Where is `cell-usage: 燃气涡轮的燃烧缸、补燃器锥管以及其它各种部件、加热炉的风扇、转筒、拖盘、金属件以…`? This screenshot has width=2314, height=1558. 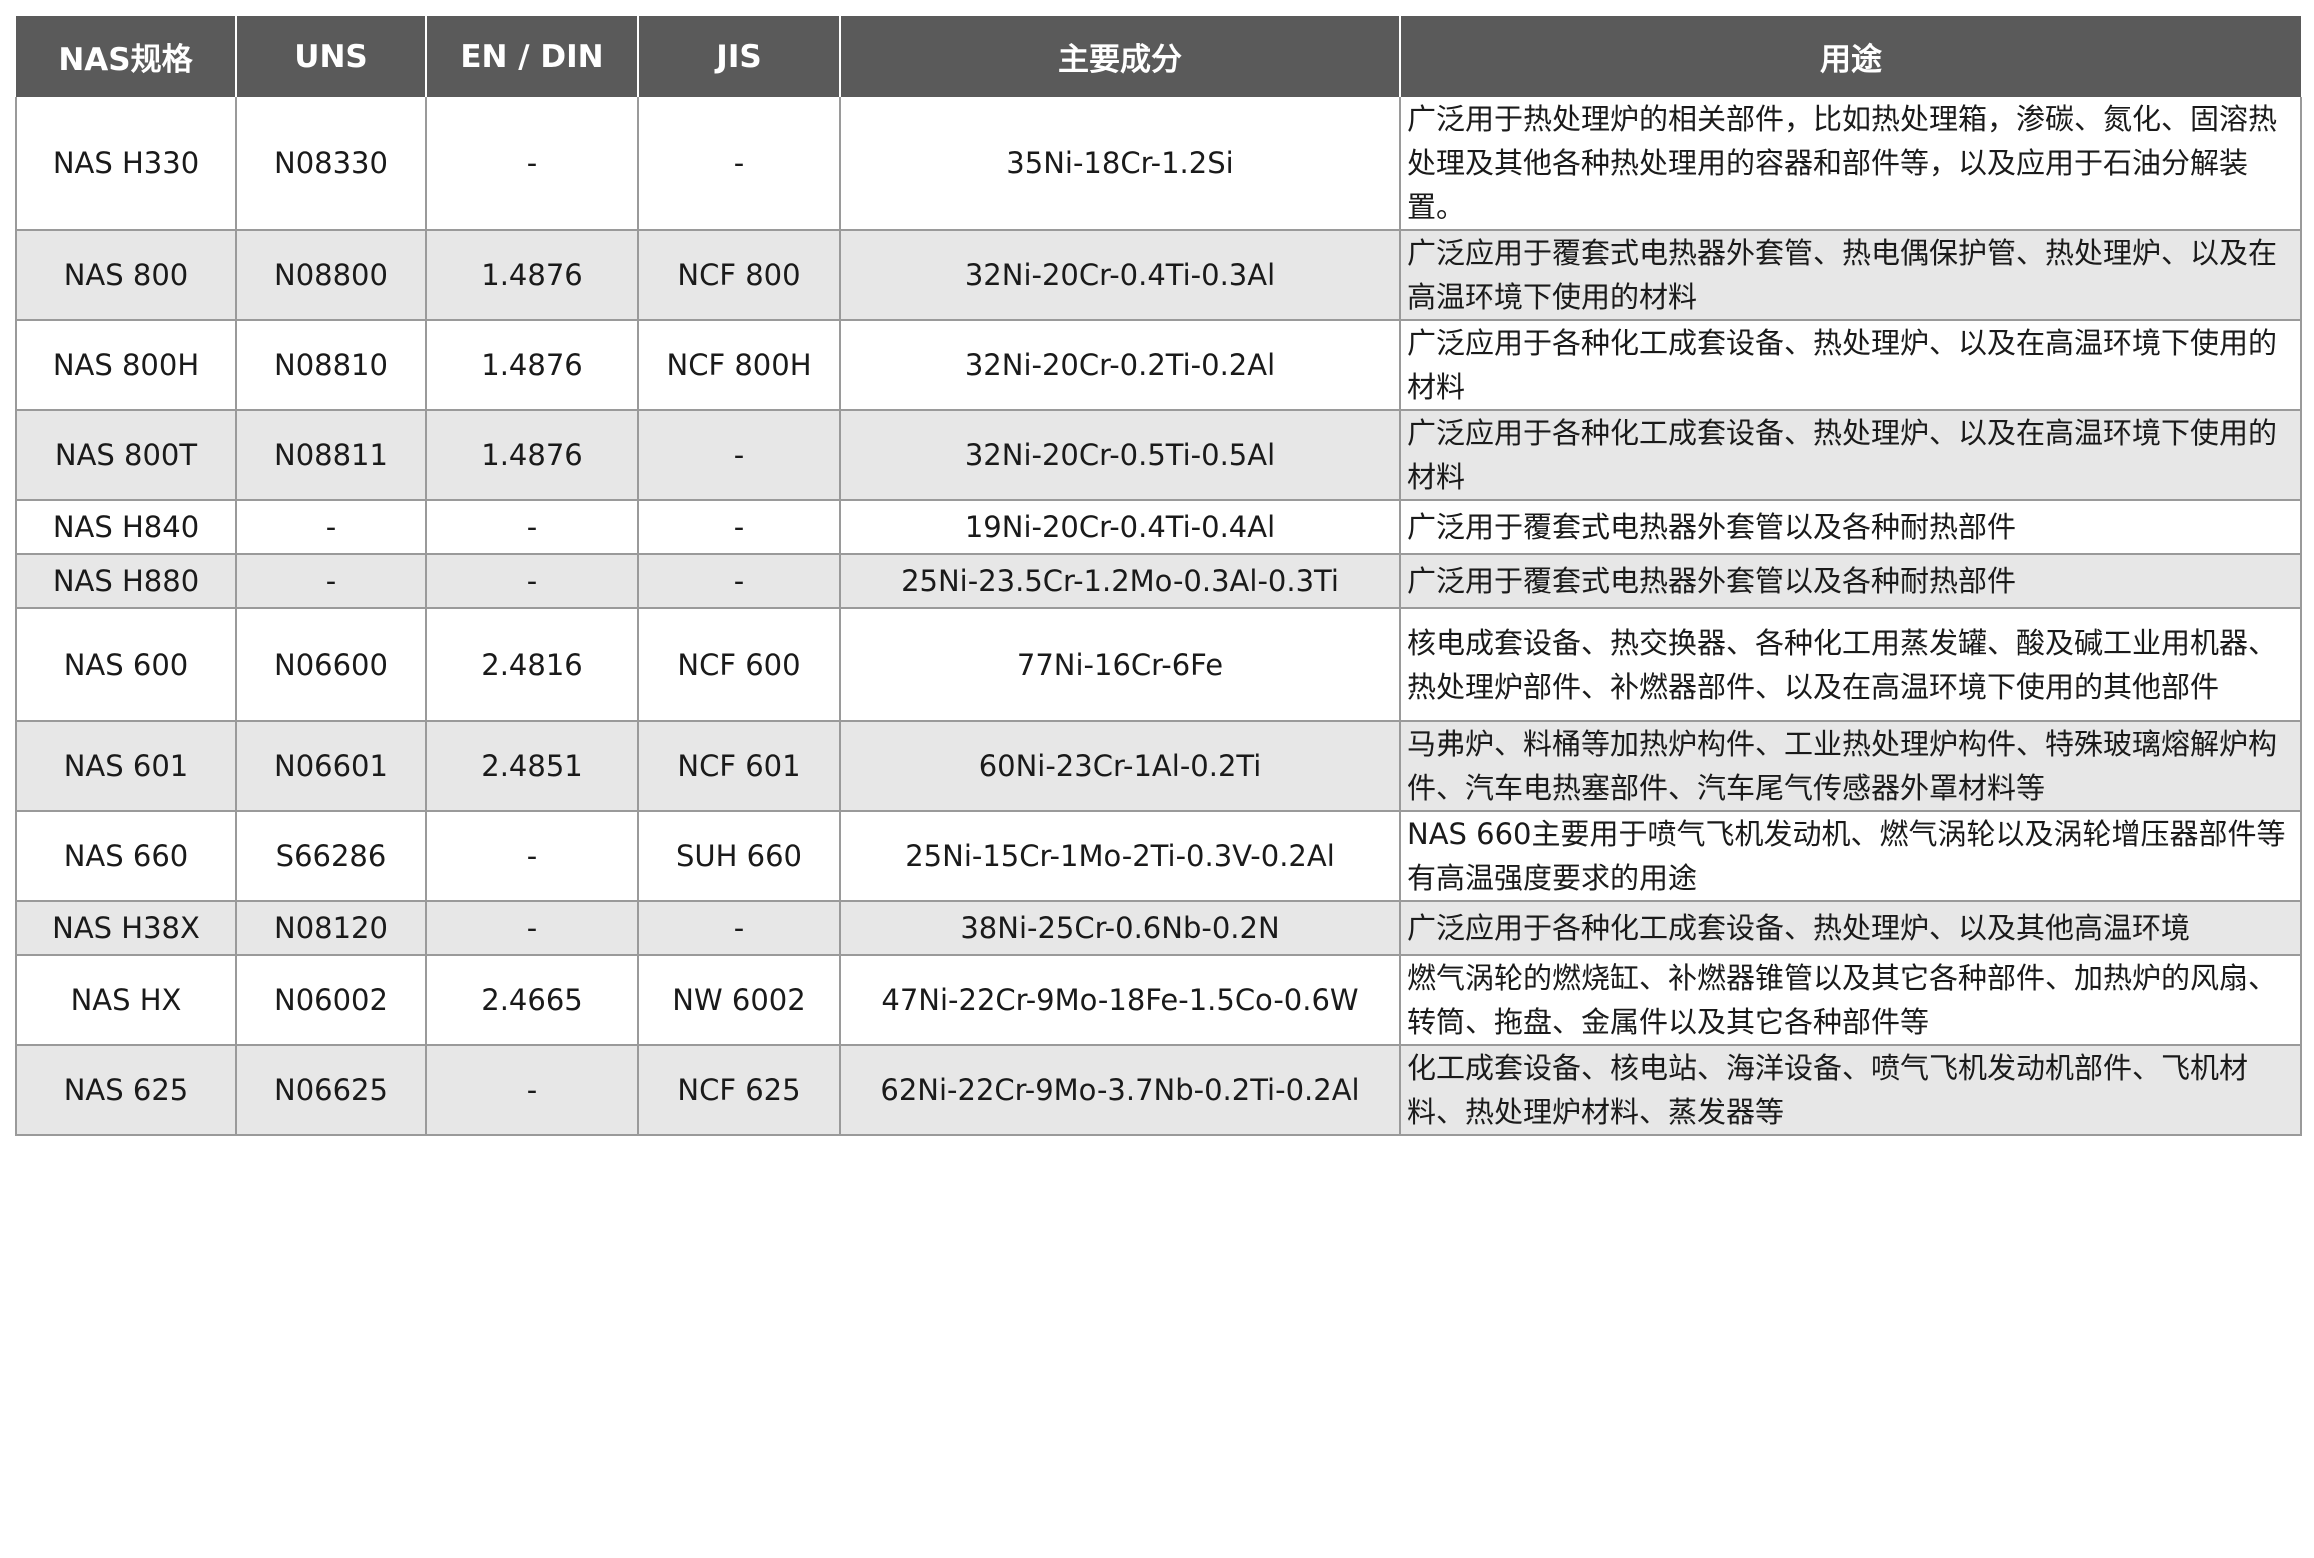
cell-usage: 燃气涡轮的燃烧缸、补燃器锥管以及其它各种部件、加热炉的风扇、转筒、拖盘、金属件以… is located at coordinates (1850, 1000).